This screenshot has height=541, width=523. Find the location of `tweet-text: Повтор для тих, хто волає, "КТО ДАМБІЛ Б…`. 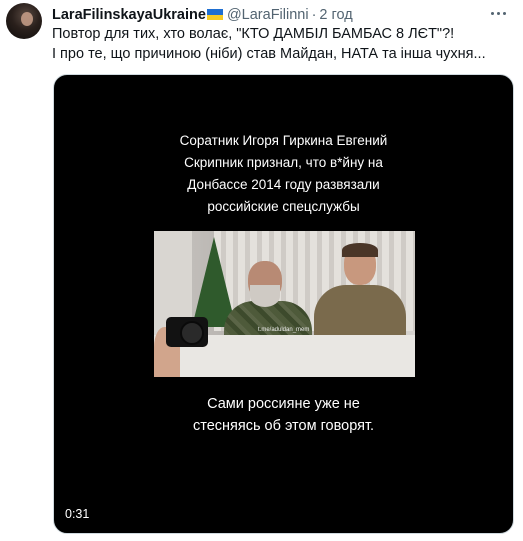

tweet-text: Повтор для тих, хто волає, "КТО ДАМБІЛ Б… is located at coordinates (284, 44).